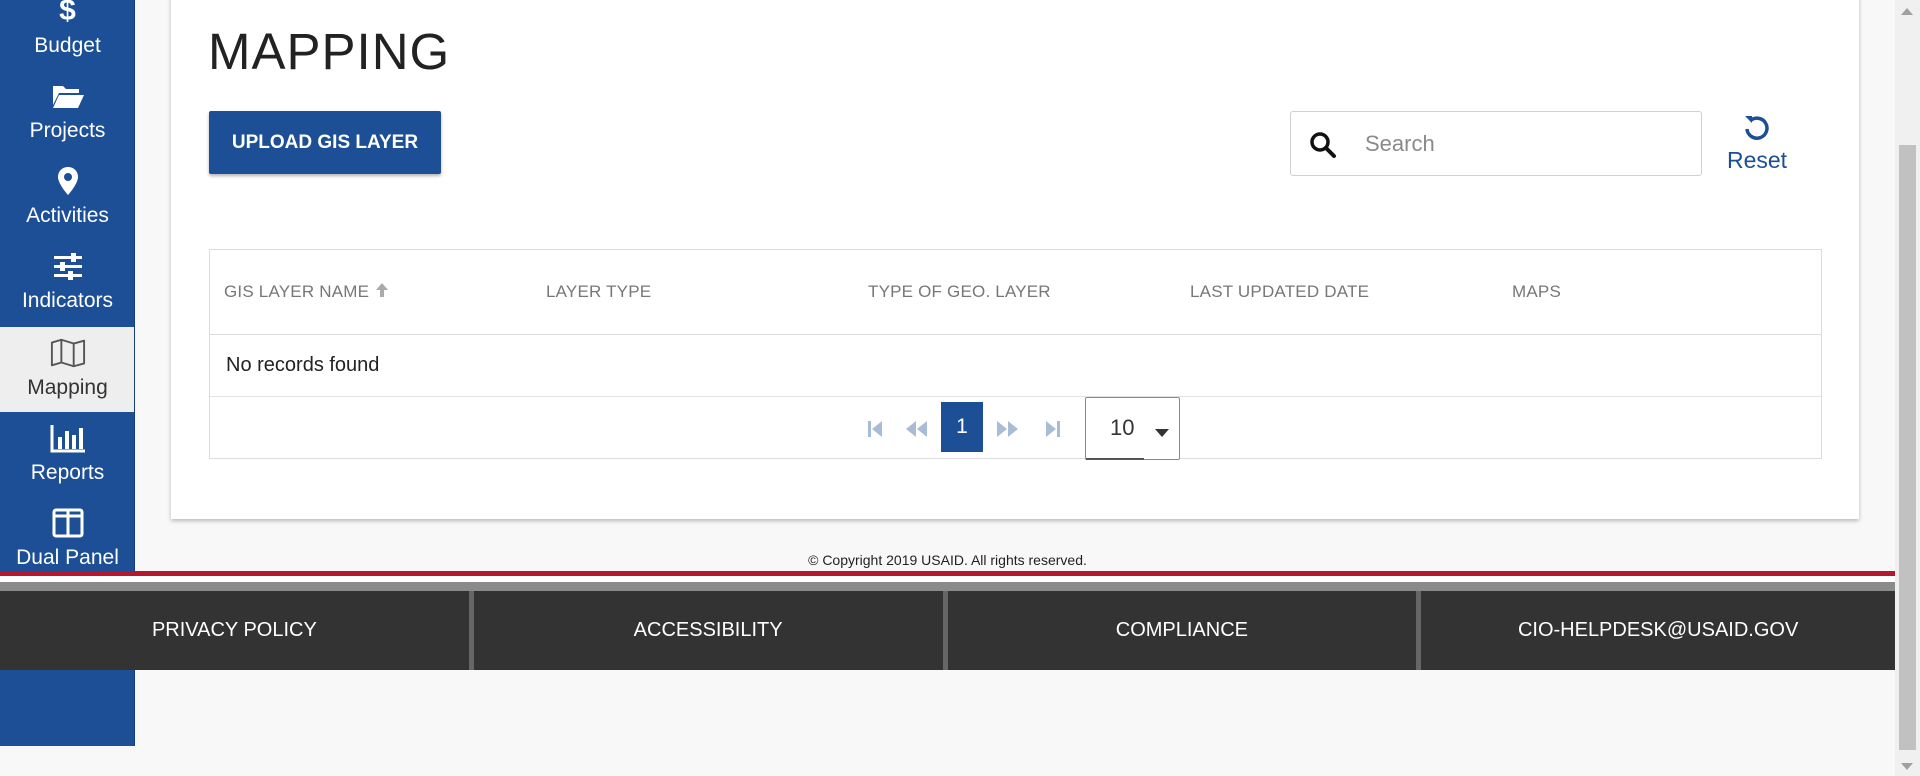  I want to click on reset-button: Reset, so click(1757, 143).